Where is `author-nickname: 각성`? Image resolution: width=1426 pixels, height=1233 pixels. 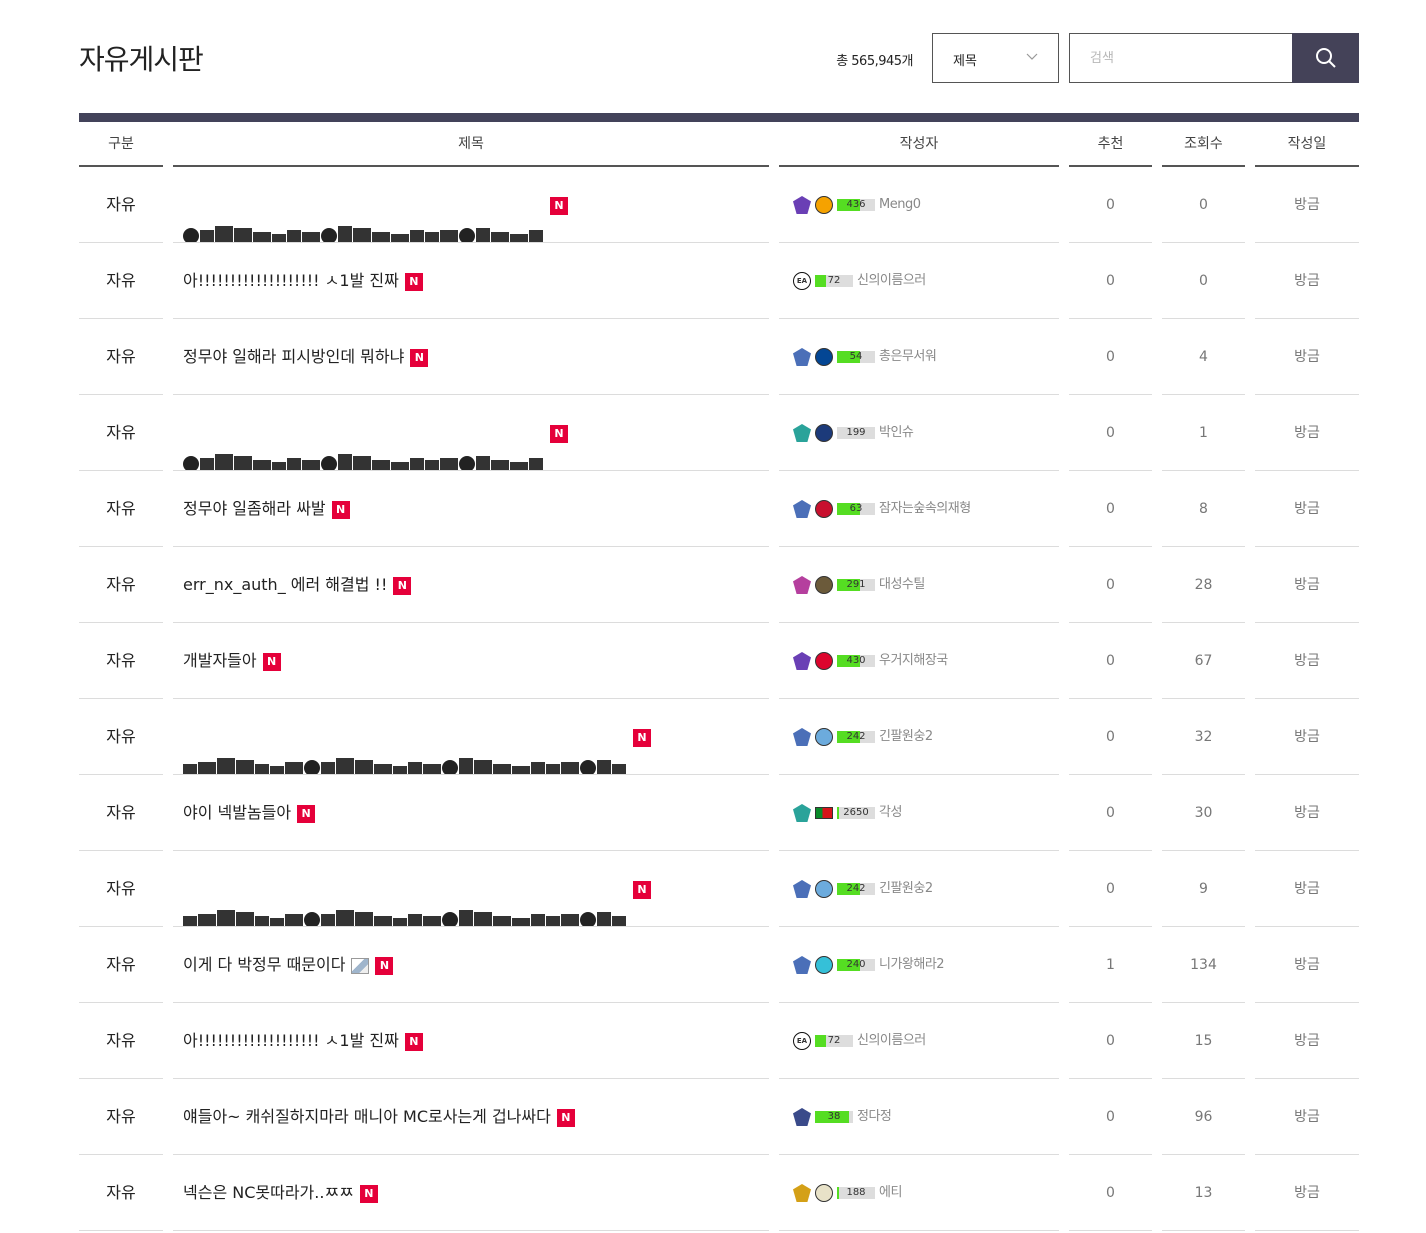
author-nickname: 각성 is located at coordinates (890, 812).